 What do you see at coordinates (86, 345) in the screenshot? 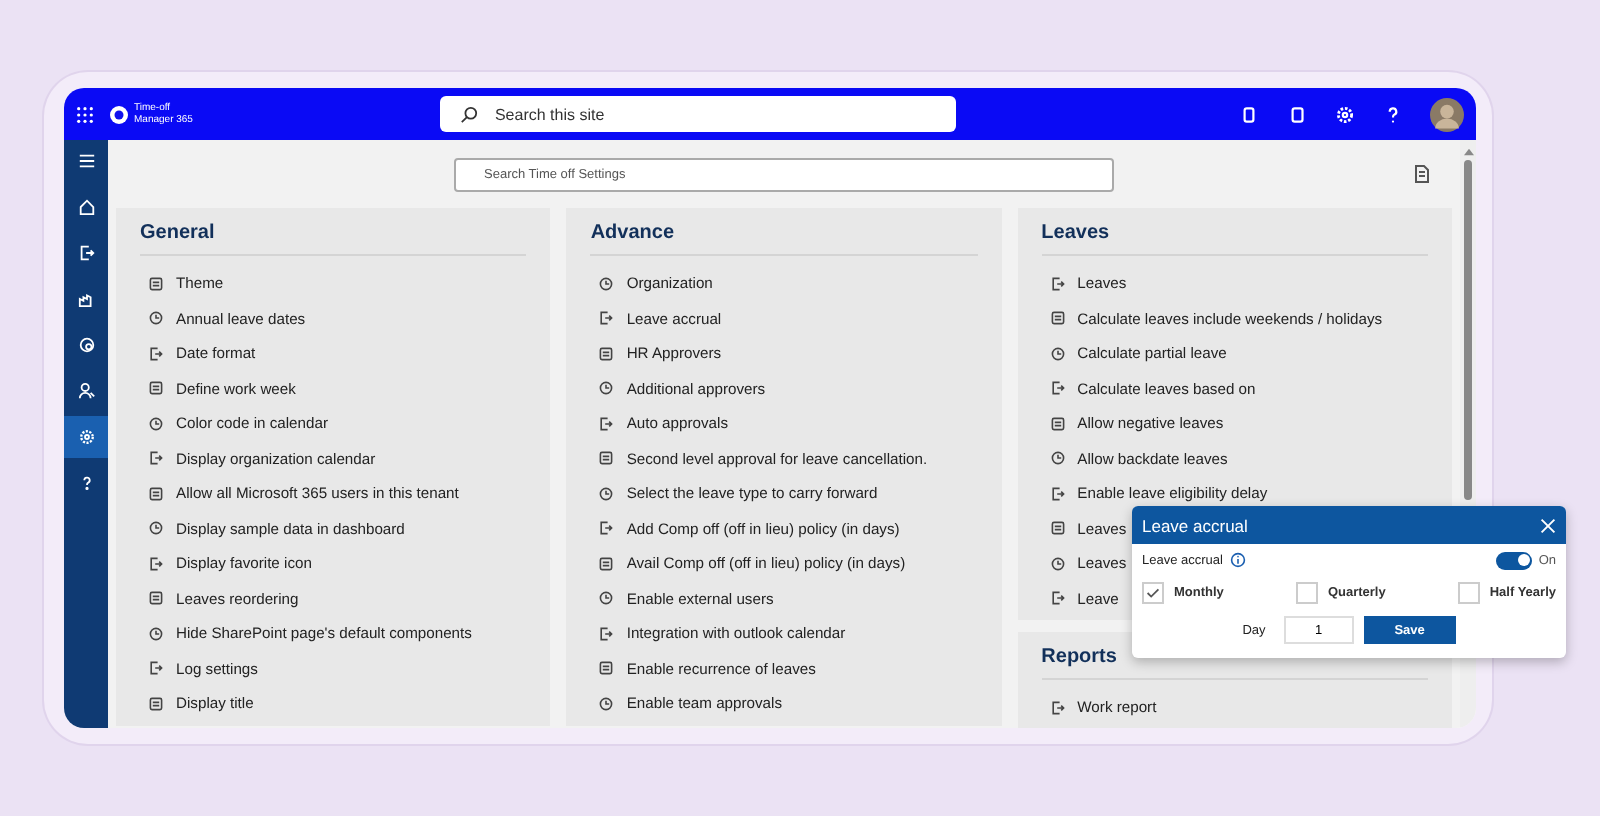
I see `globe-icon` at bounding box center [86, 345].